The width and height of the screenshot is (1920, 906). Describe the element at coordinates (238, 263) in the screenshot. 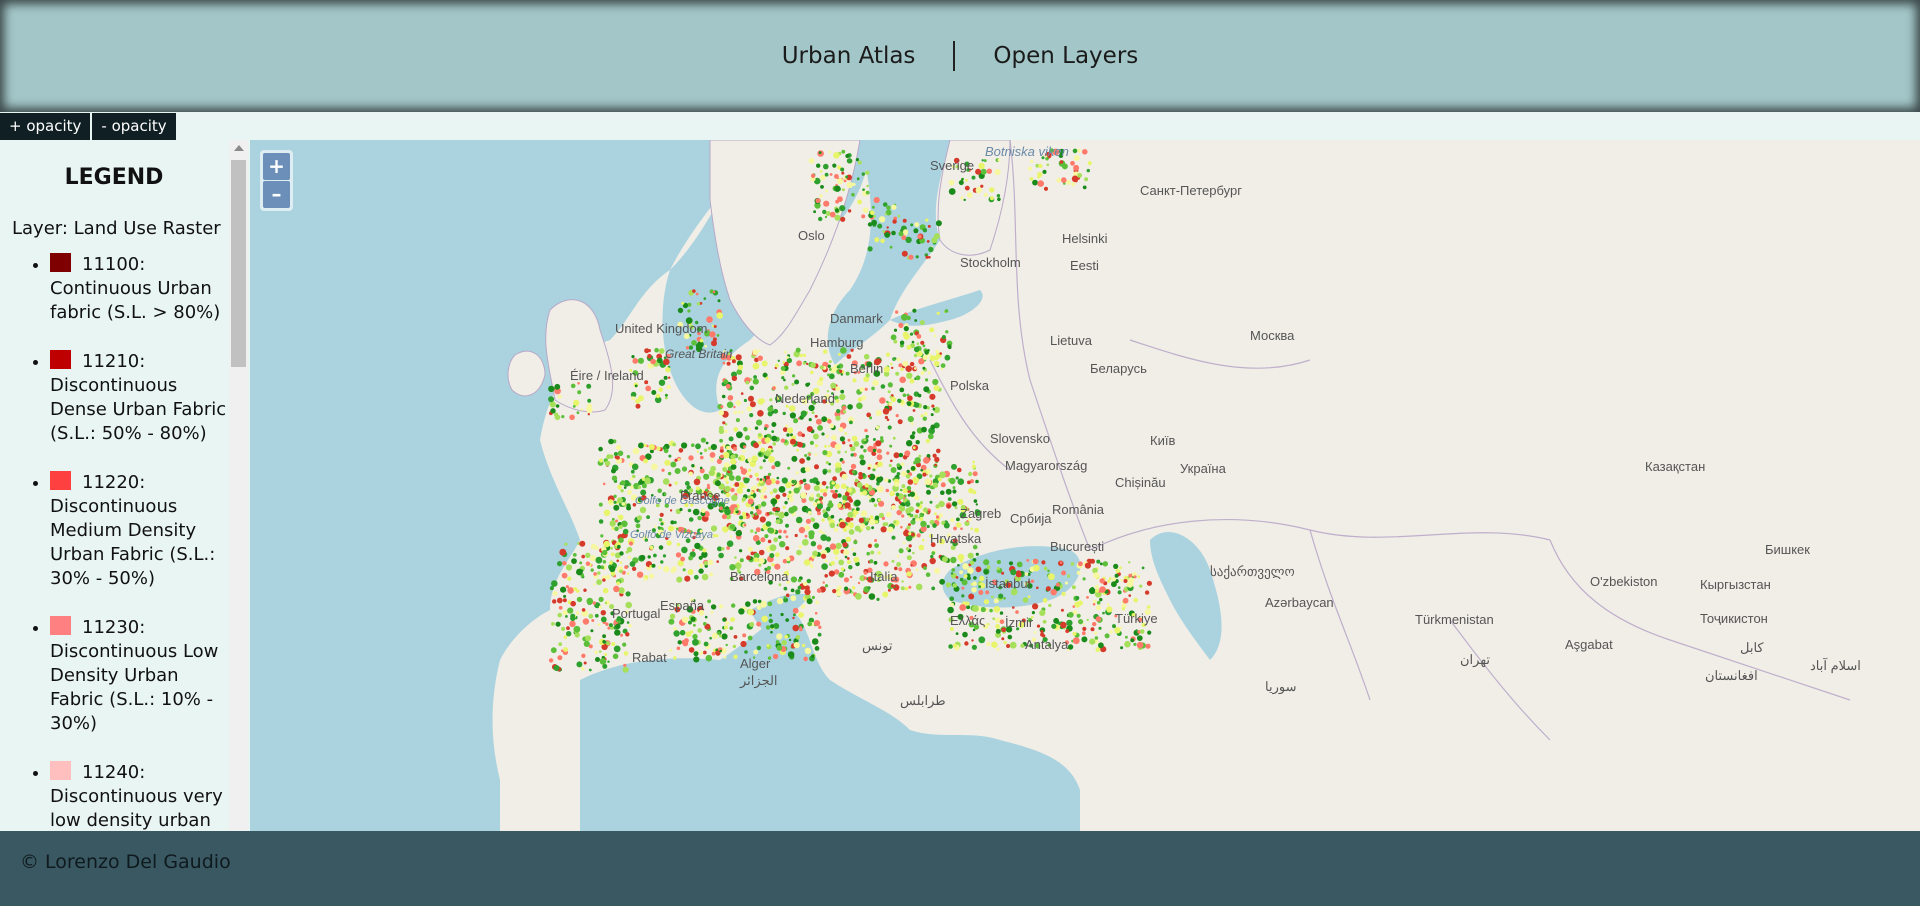

I see `legend-scroll-thumb` at that location.